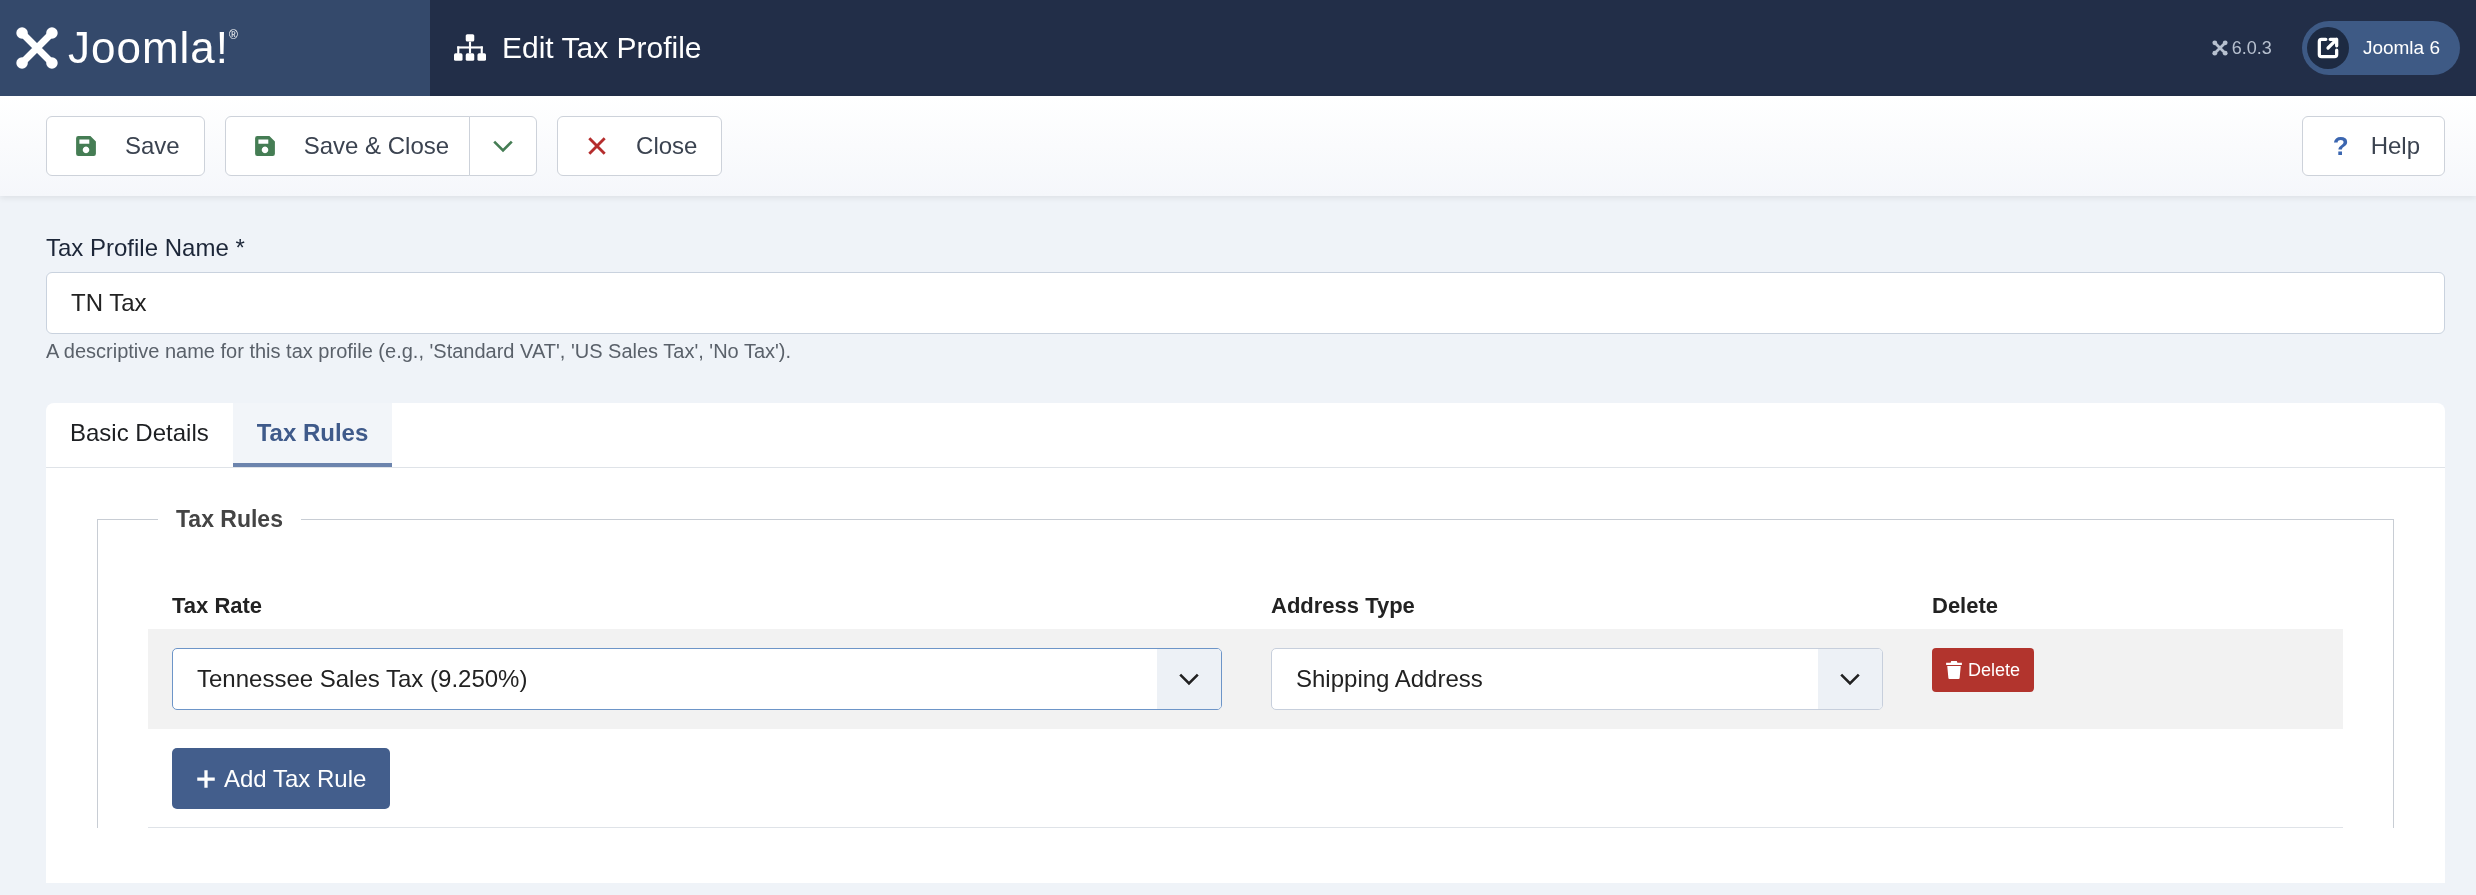 This screenshot has width=2476, height=895. What do you see at coordinates (1577, 679) in the screenshot?
I see `address-type-select: Shipping Address` at bounding box center [1577, 679].